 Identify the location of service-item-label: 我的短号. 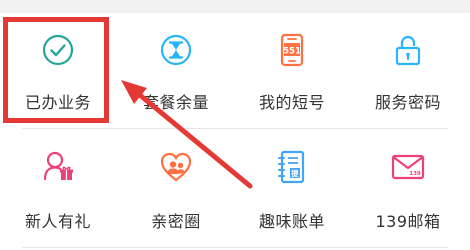
(291, 102).